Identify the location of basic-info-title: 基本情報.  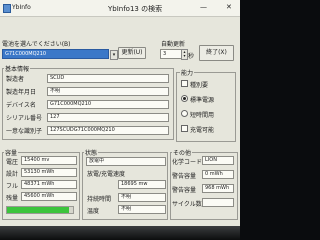
(17, 68).